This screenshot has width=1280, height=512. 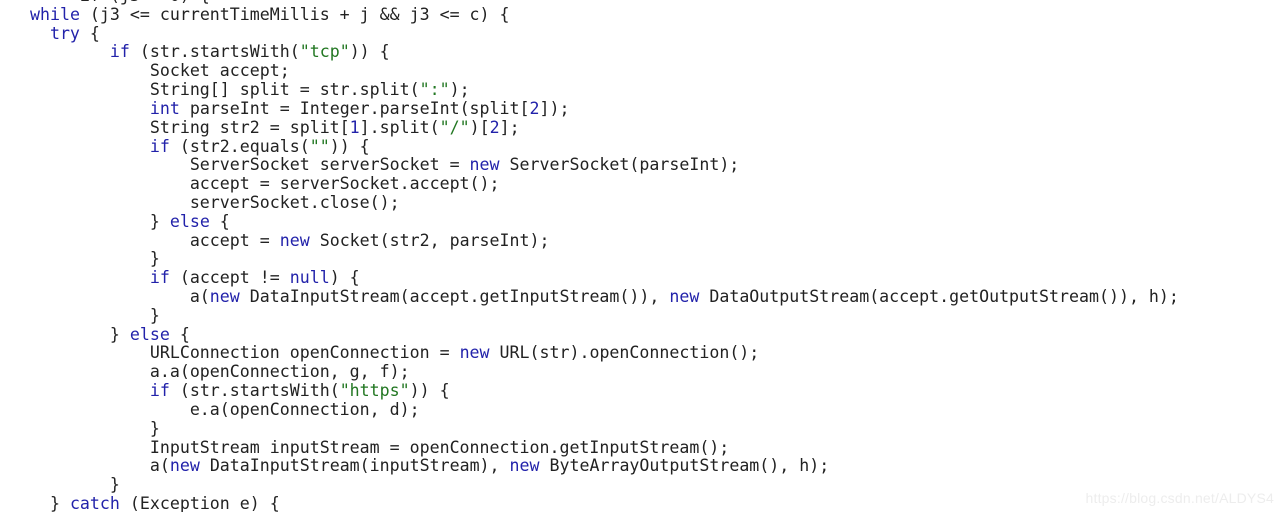 I want to click on code-line: e.a(openConnection, d);, so click(x=589, y=409).